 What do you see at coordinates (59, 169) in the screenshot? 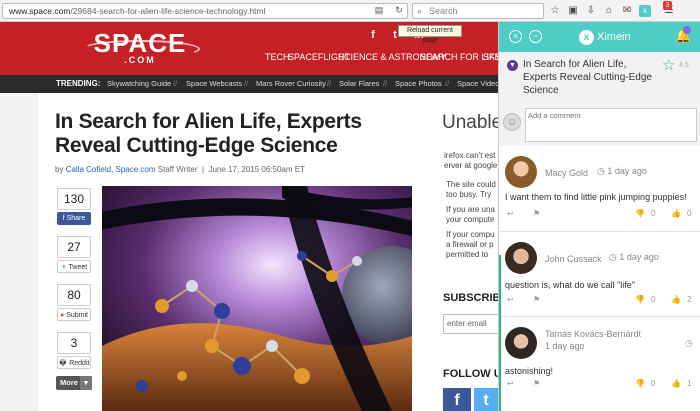
I see `byline-prefix: by` at bounding box center [59, 169].